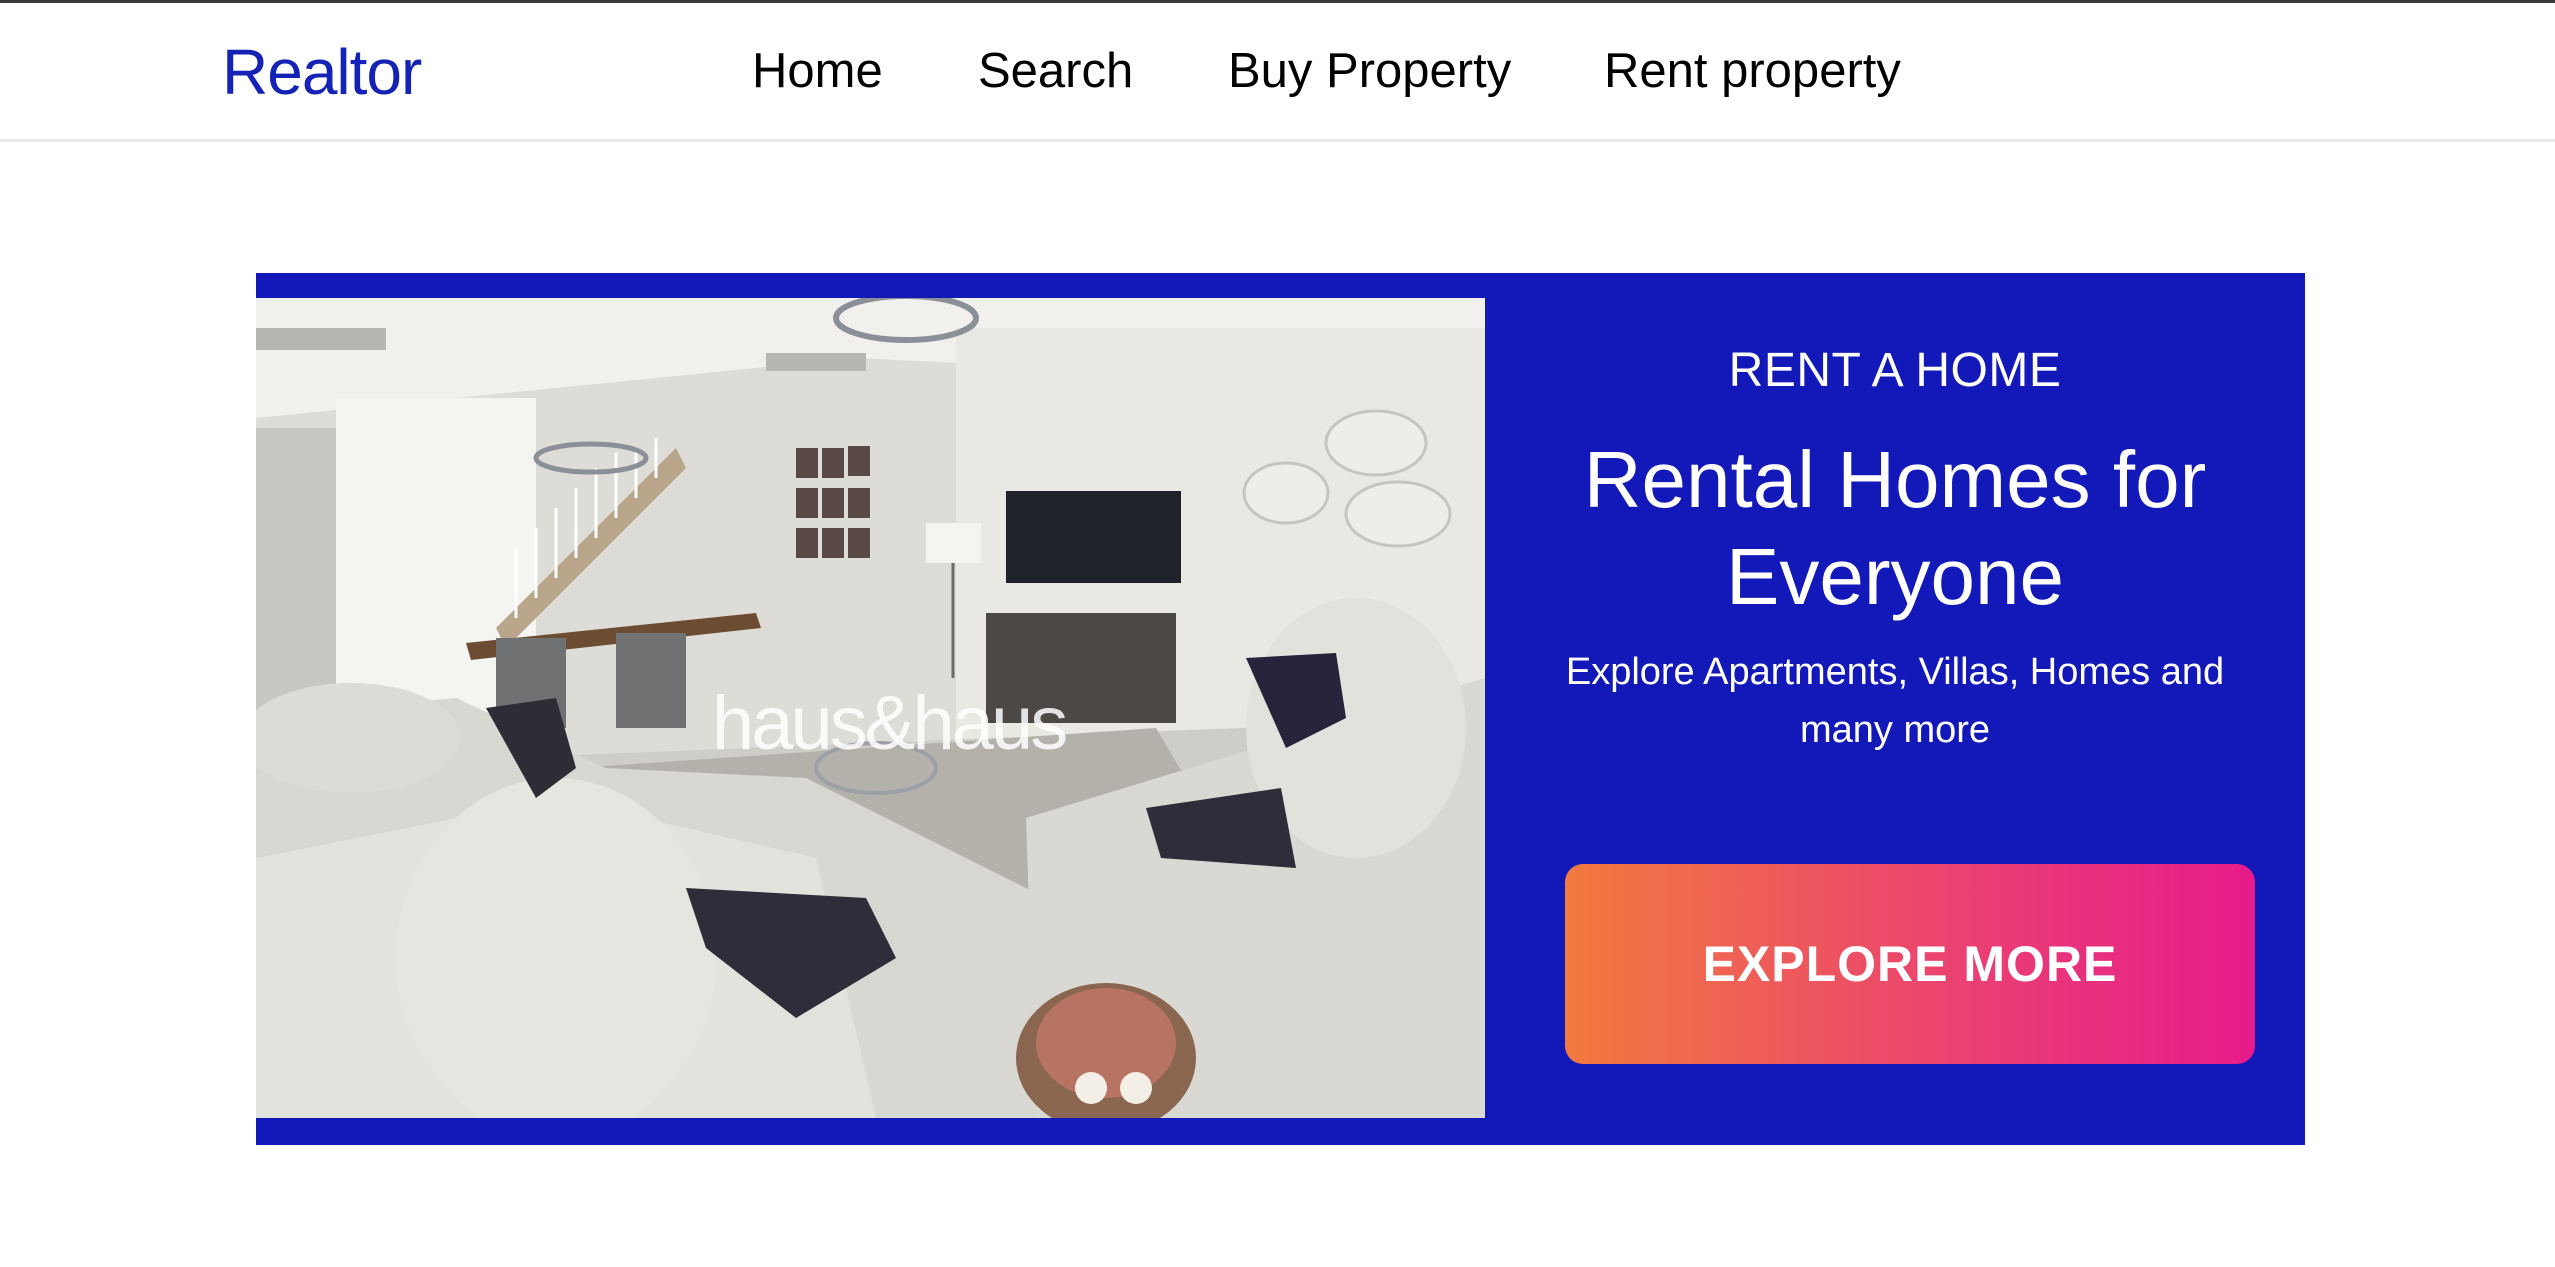  I want to click on explore-more-button: EXPLORE MORE, so click(1910, 964).